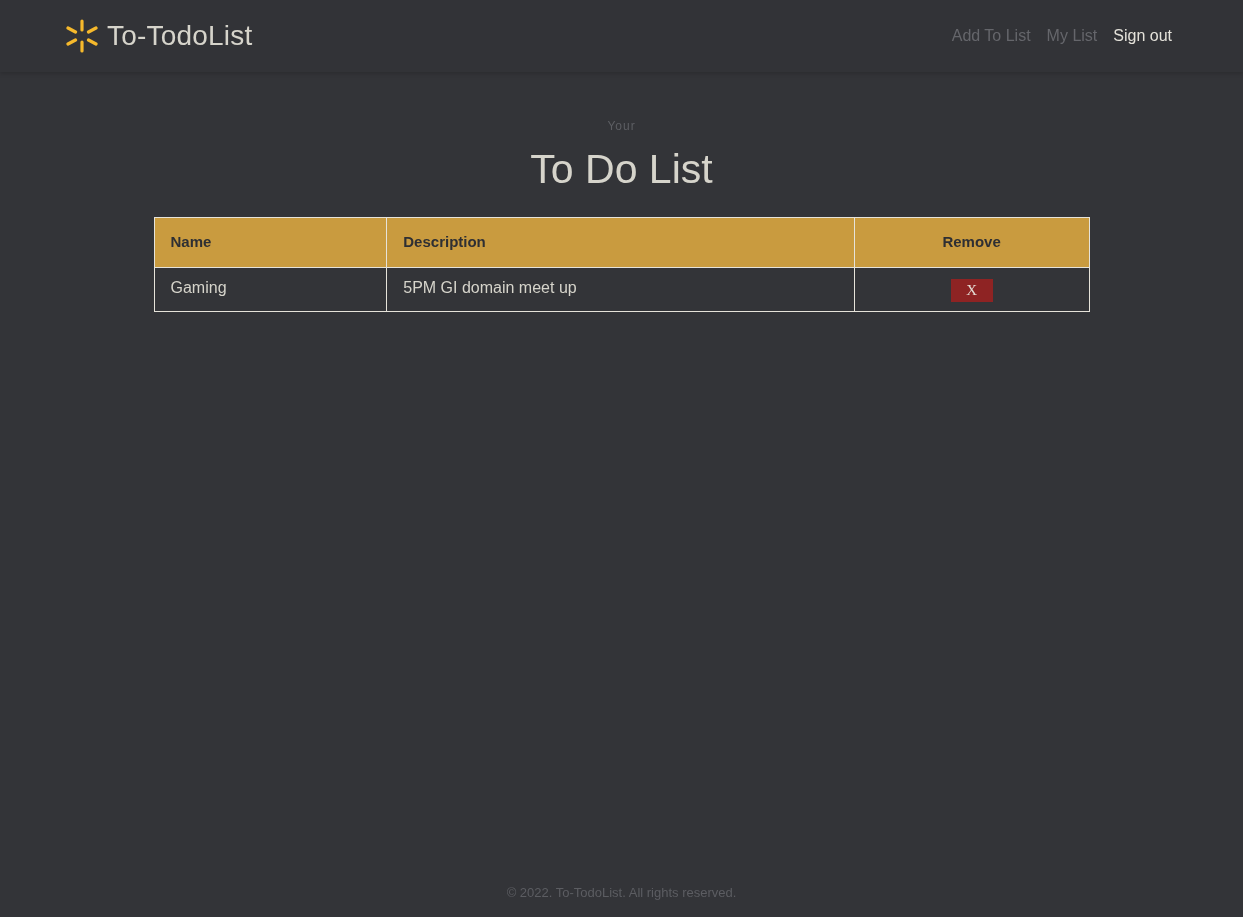 Image resolution: width=1243 pixels, height=917 pixels. Describe the element at coordinates (620, 289) in the screenshot. I see `table-cell: 5PM GI domain meet up` at that location.